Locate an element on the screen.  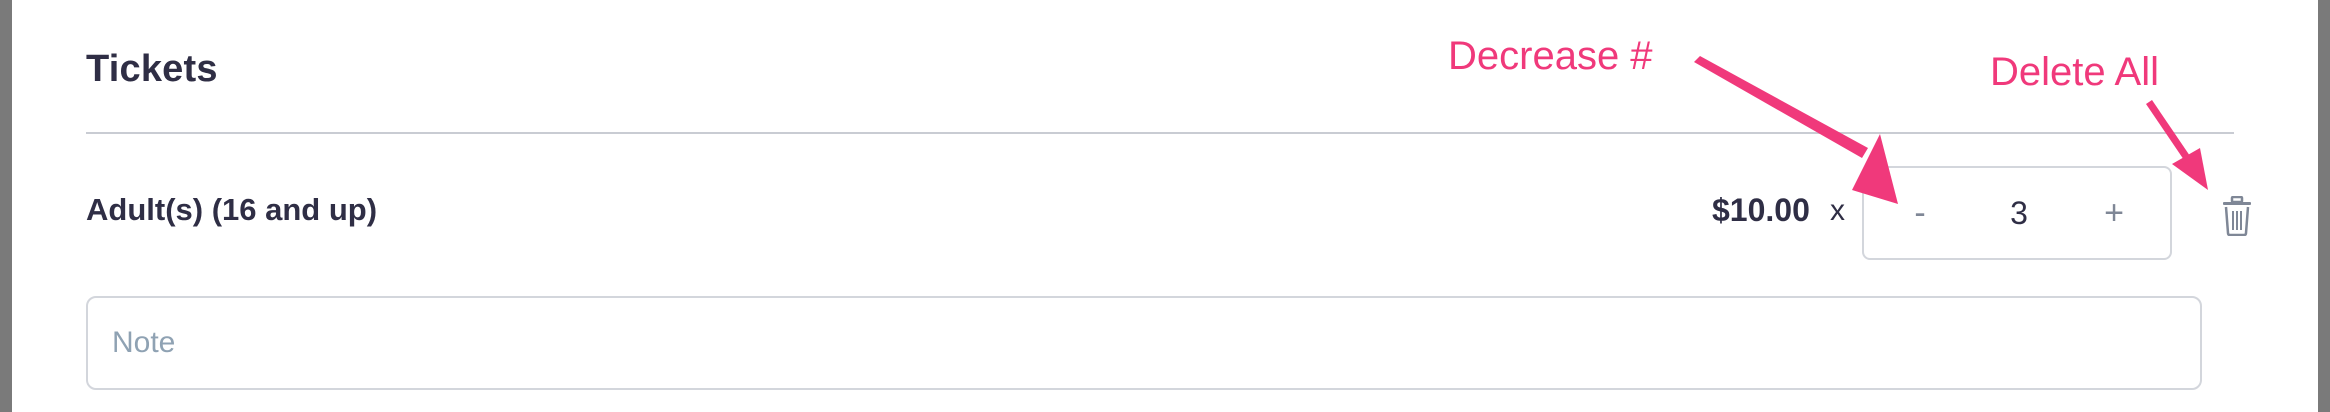
section-title: Tickets is located at coordinates (152, 69).